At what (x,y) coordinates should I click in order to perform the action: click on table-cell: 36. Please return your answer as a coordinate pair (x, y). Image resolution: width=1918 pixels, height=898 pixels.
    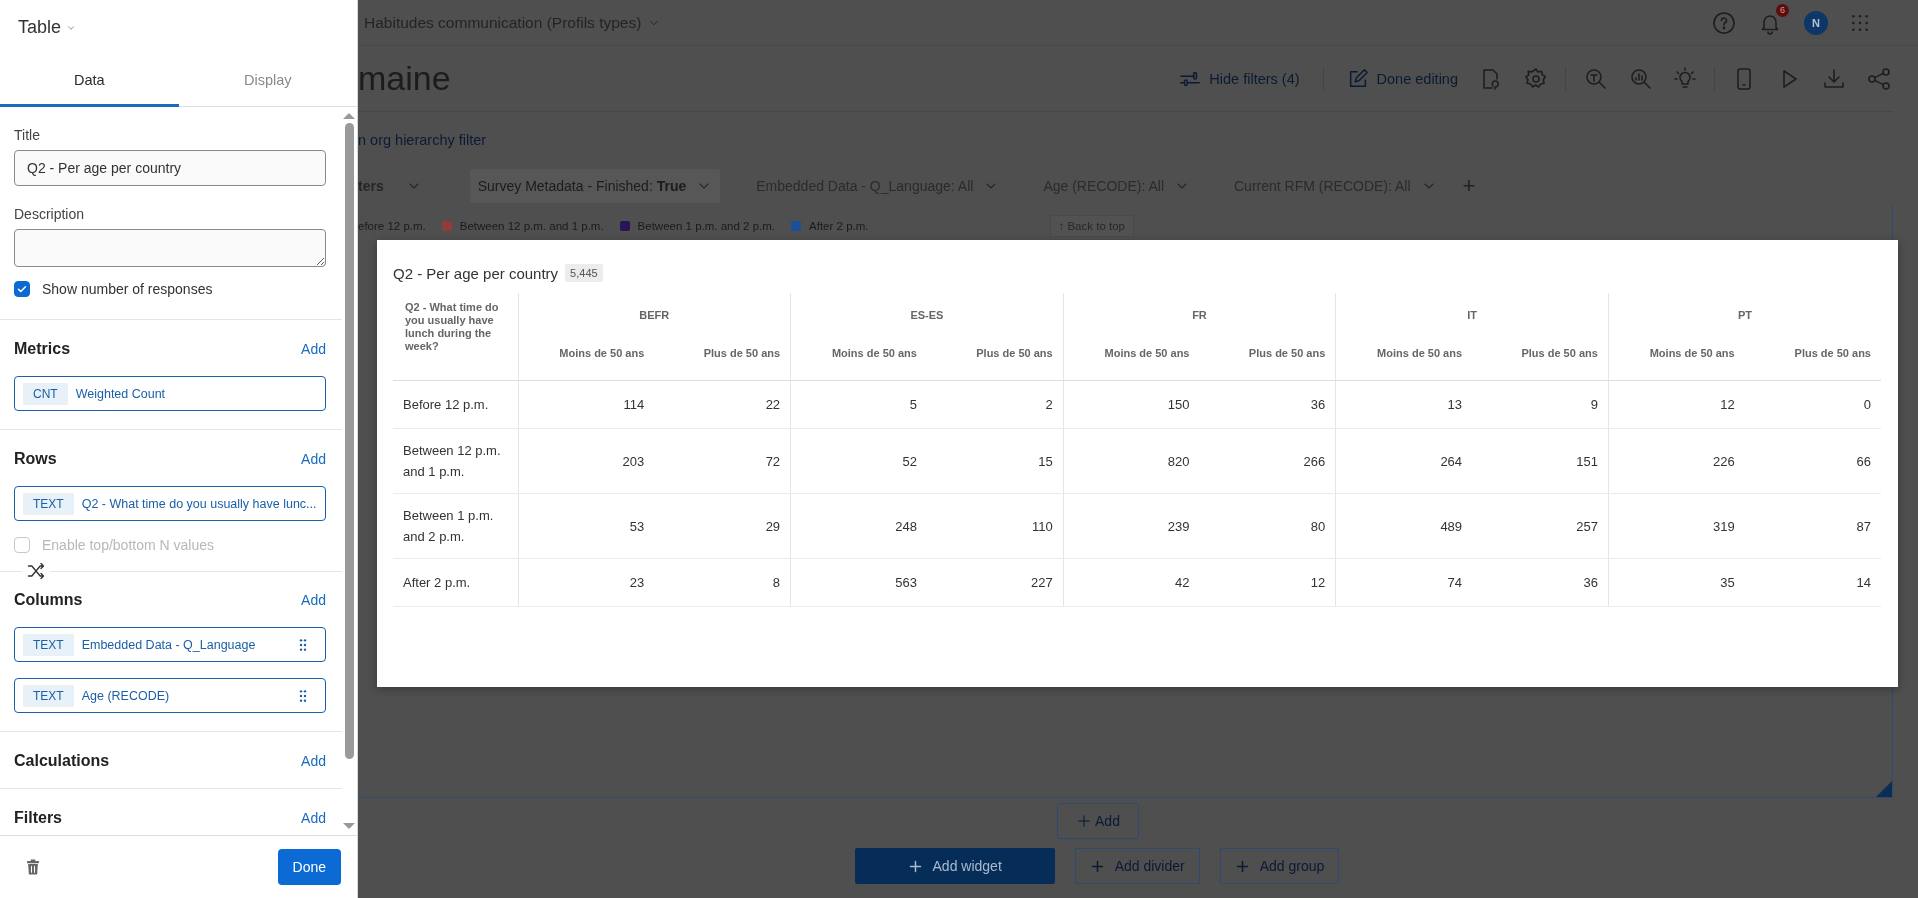
    Looking at the image, I should click on (1540, 582).